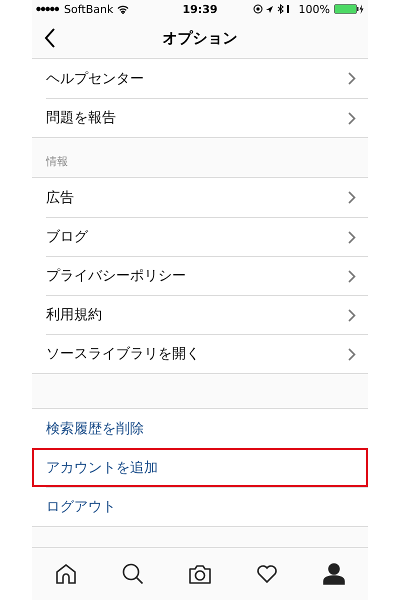 The image size is (400, 600). What do you see at coordinates (207, 275) in the screenshot?
I see `menu-item: プライバシーポリシー` at bounding box center [207, 275].